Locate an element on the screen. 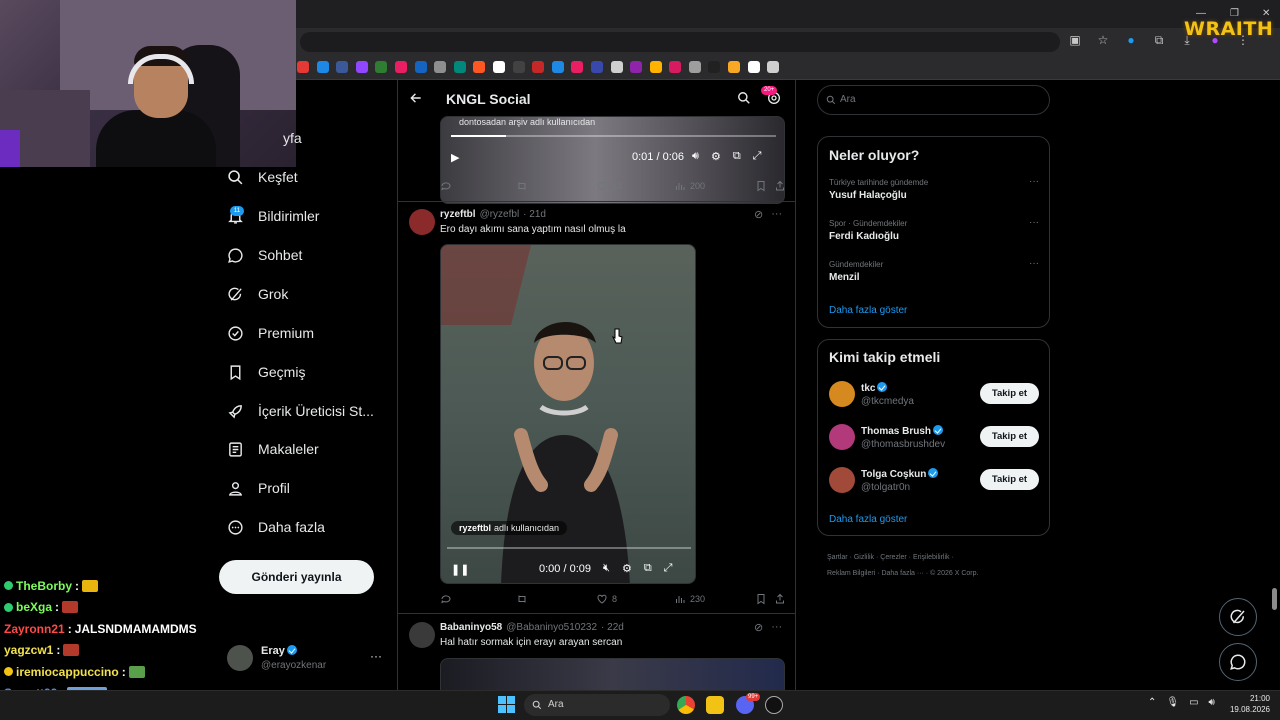 This screenshot has height=720, width=1280. tweet-author-handle: @Babaninyo510232 is located at coordinates (551, 627).